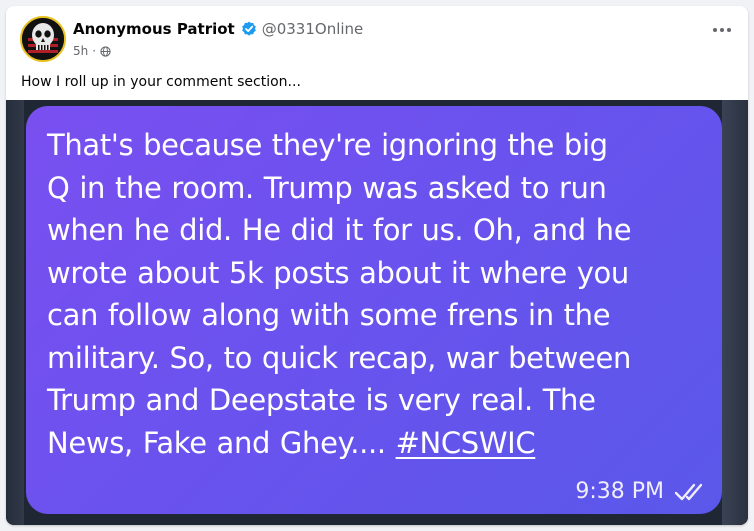 The width and height of the screenshot is (754, 531). I want to click on author-name: Anonymous Patriot, so click(154, 29).